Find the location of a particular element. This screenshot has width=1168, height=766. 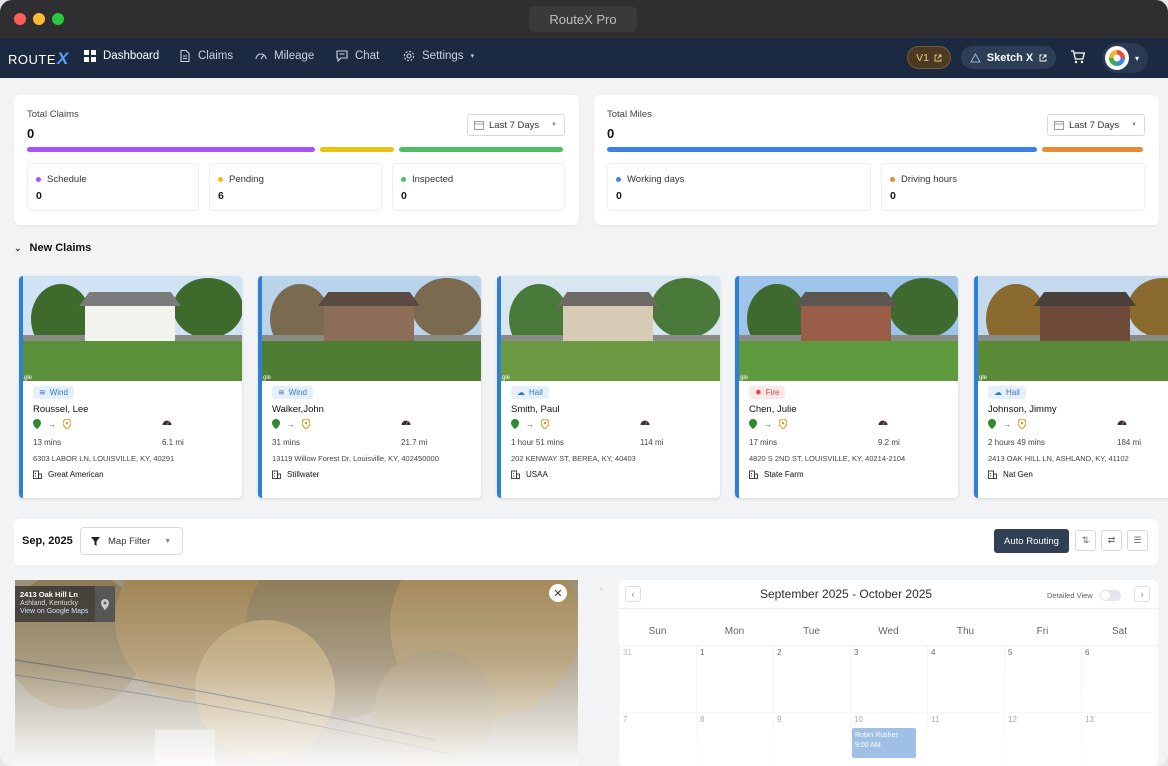

swap-button: ⇄ is located at coordinates (1111, 540).